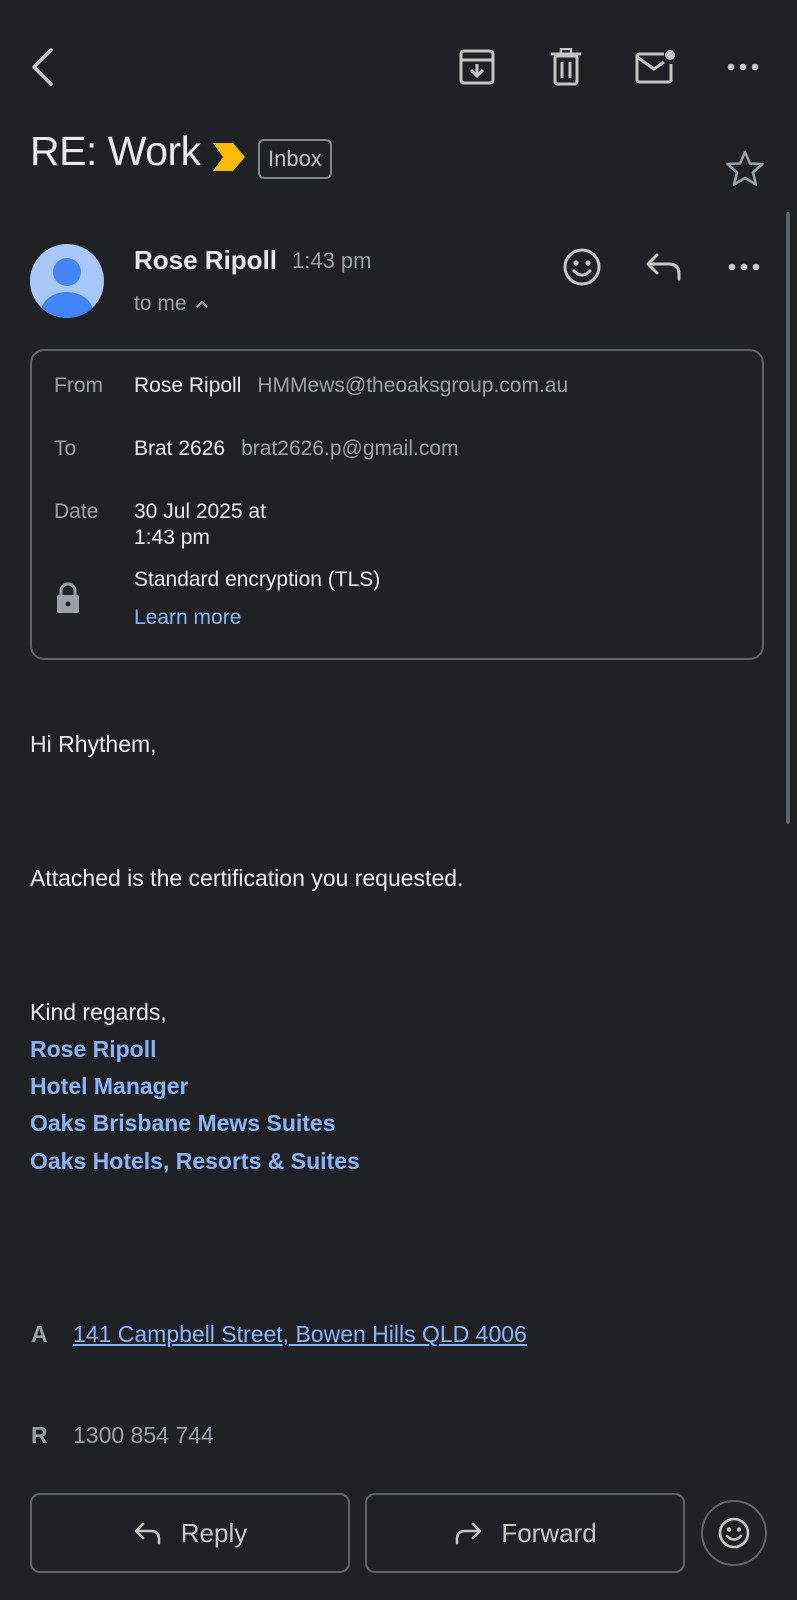  Describe the element at coordinates (188, 385) in the screenshot. I see `from-name: Rose Ripoll` at that location.